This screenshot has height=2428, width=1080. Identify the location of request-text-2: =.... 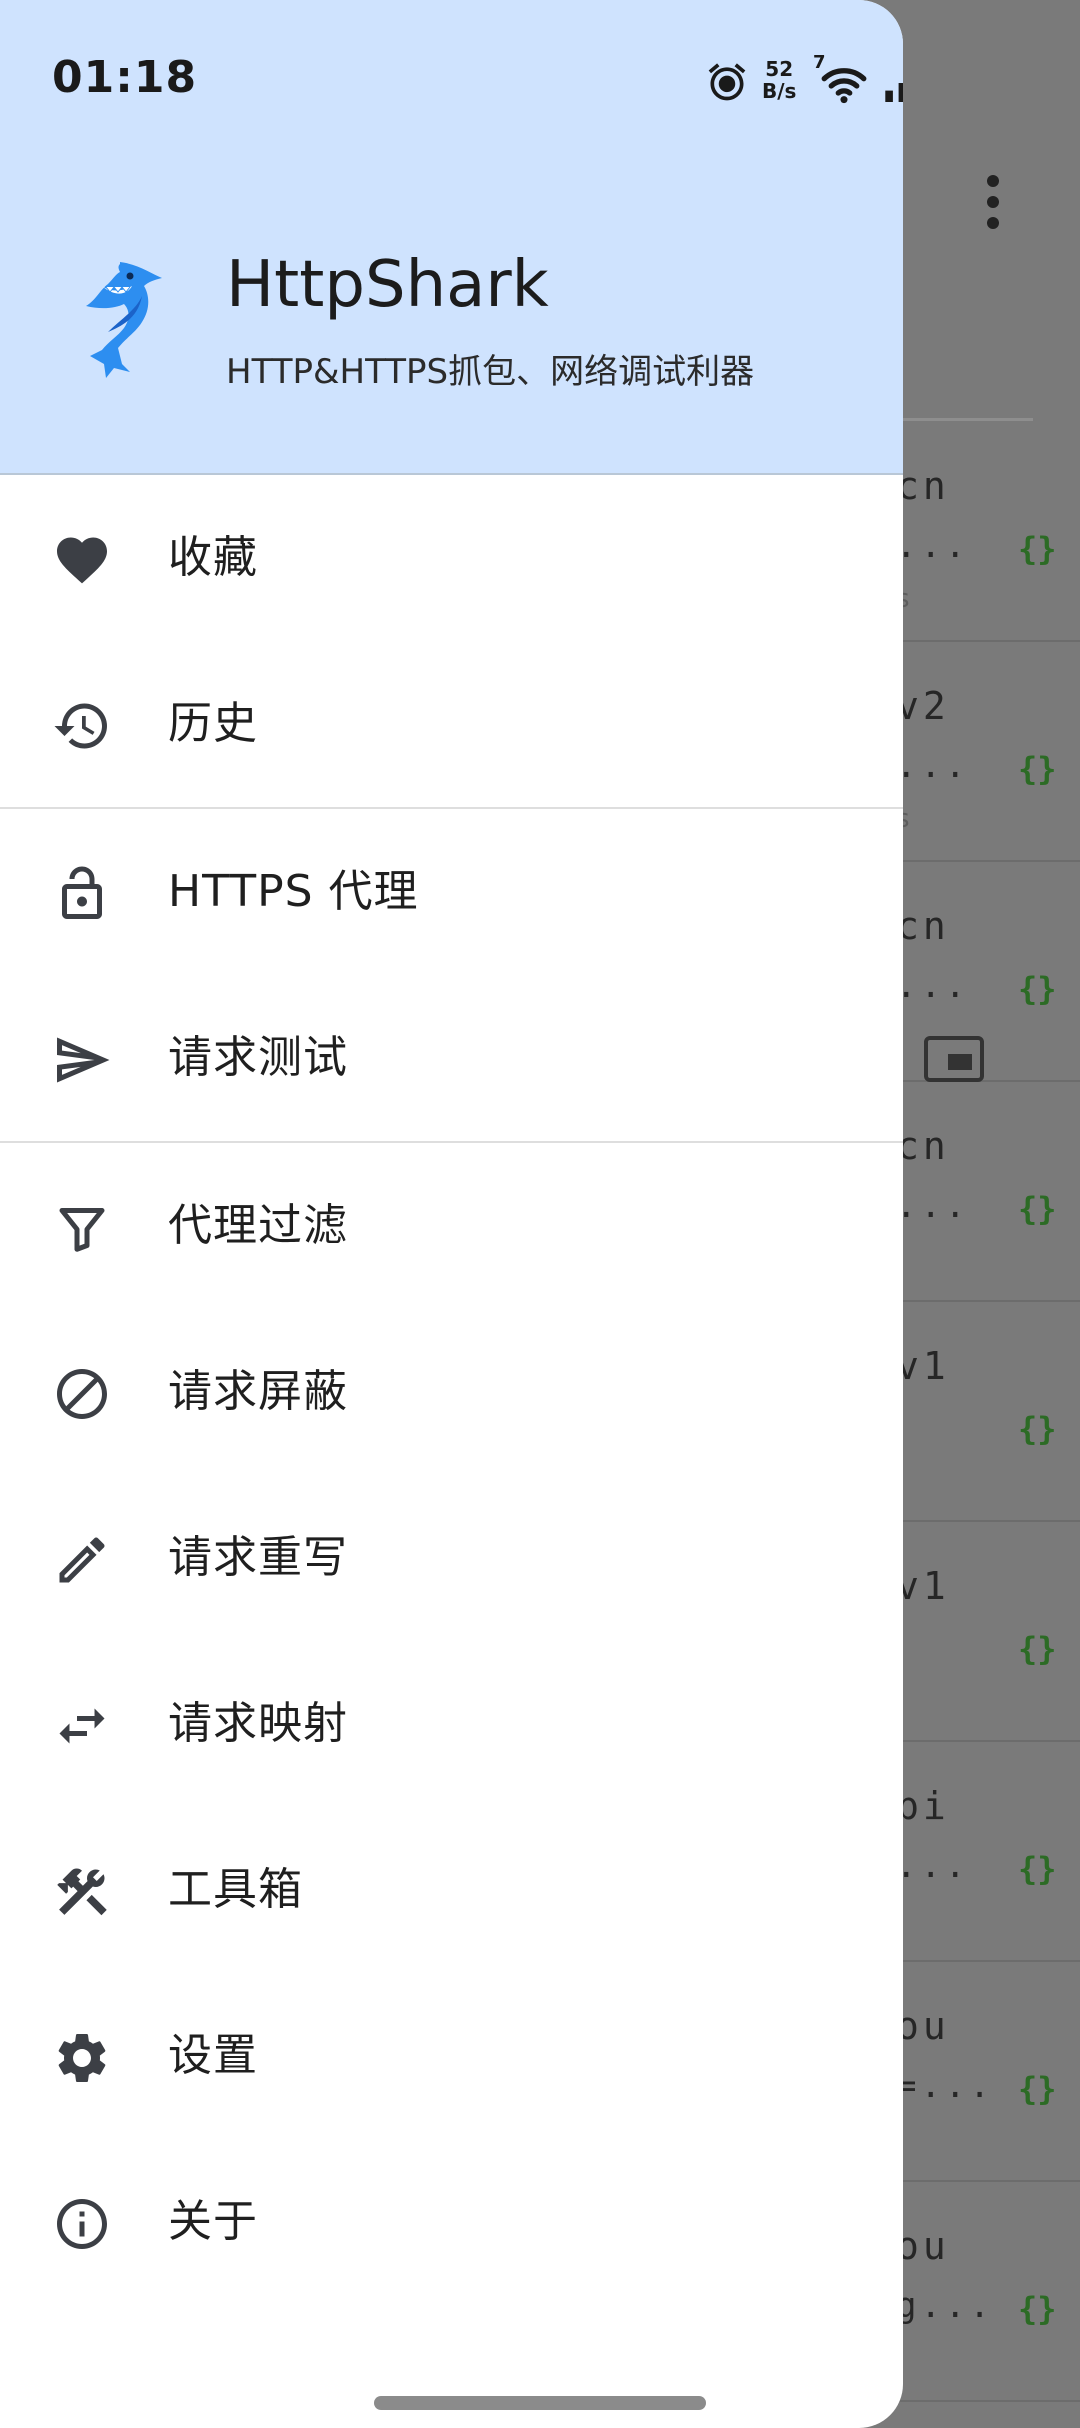
(945, 2086).